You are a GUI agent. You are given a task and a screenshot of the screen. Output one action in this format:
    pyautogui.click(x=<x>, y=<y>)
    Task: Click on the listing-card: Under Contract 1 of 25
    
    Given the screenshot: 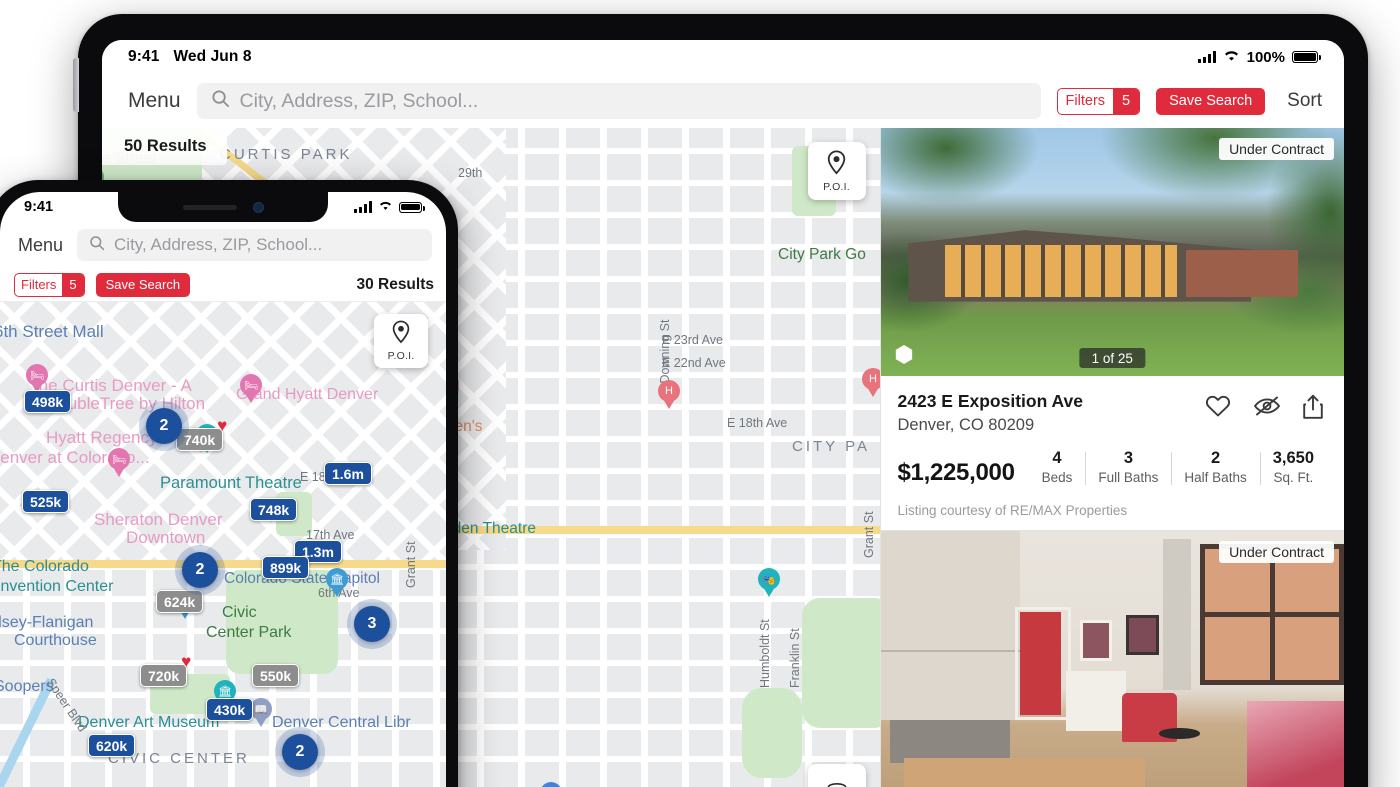 What is the action you would take?
    pyautogui.click(x=1112, y=658)
    